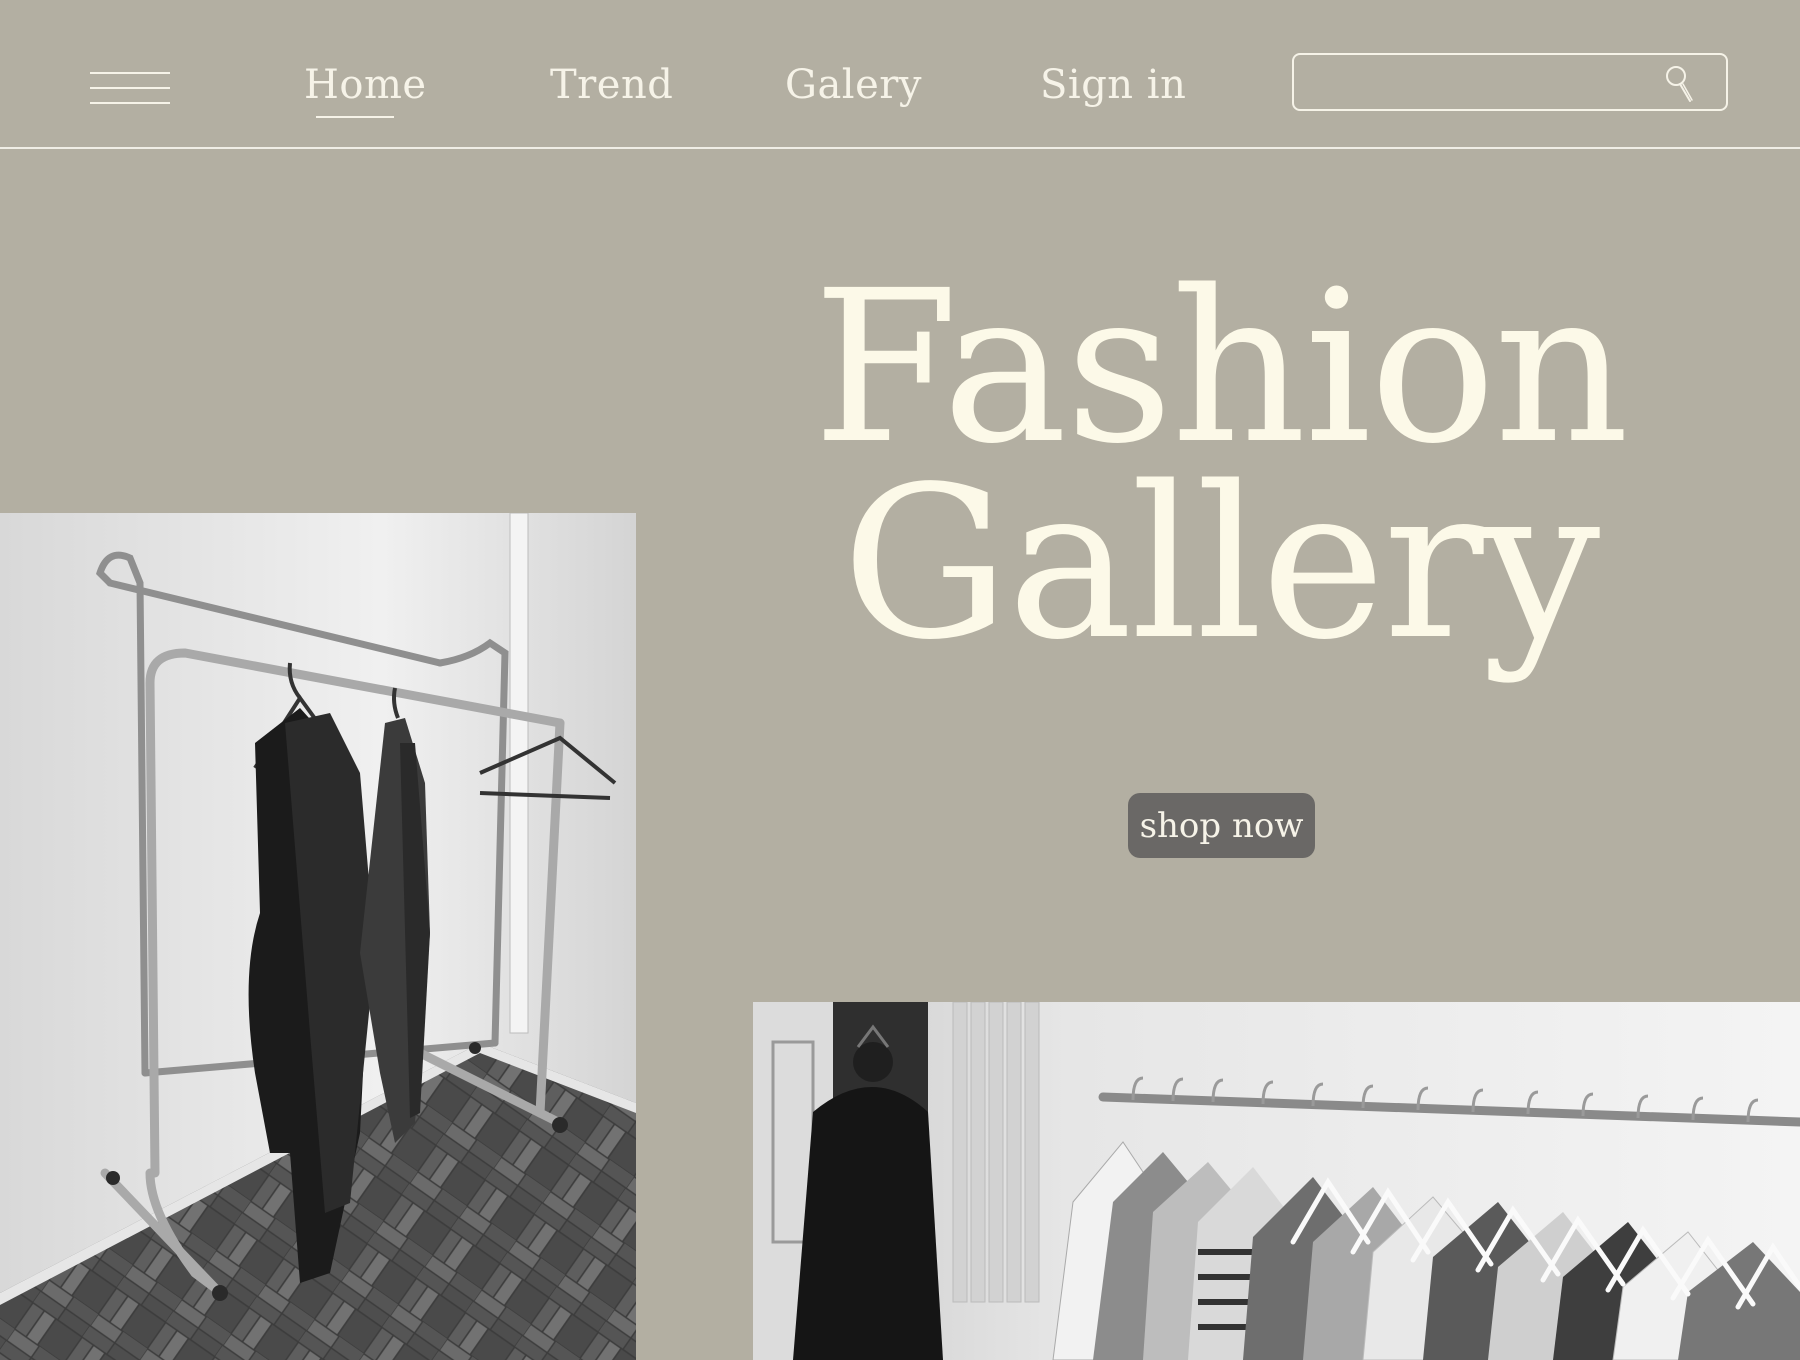  I want to click on nav-link-trend: Trend, so click(611, 85).